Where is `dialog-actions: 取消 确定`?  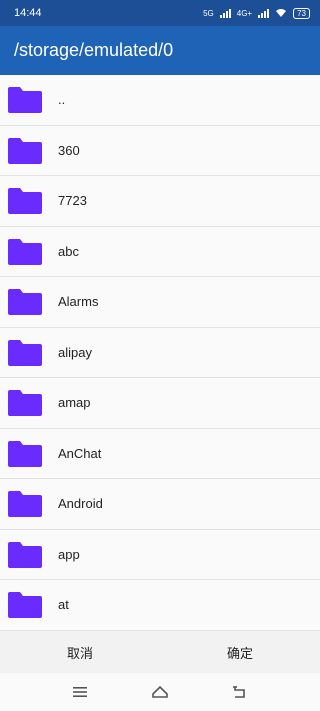
dialog-actions: 取消 确定 is located at coordinates (160, 652).